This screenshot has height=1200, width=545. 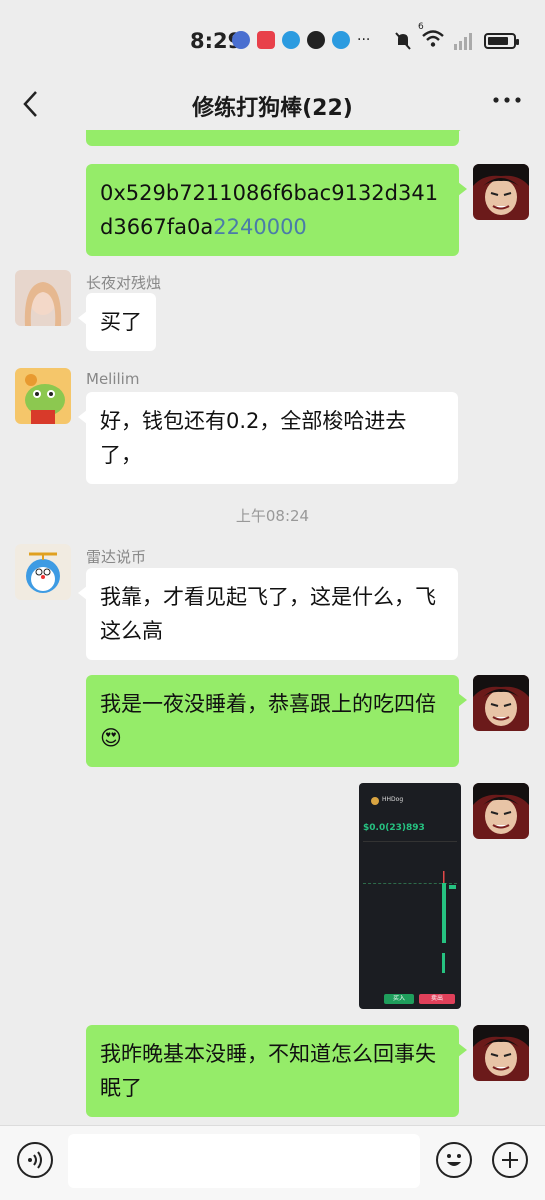 I want to click on status-bar: 8:29 ··· 6, so click(x=272, y=40).